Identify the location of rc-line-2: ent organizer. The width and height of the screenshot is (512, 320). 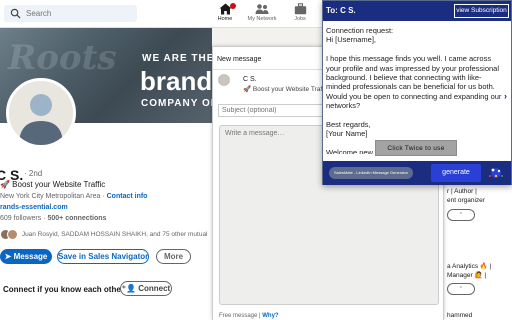
(466, 200).